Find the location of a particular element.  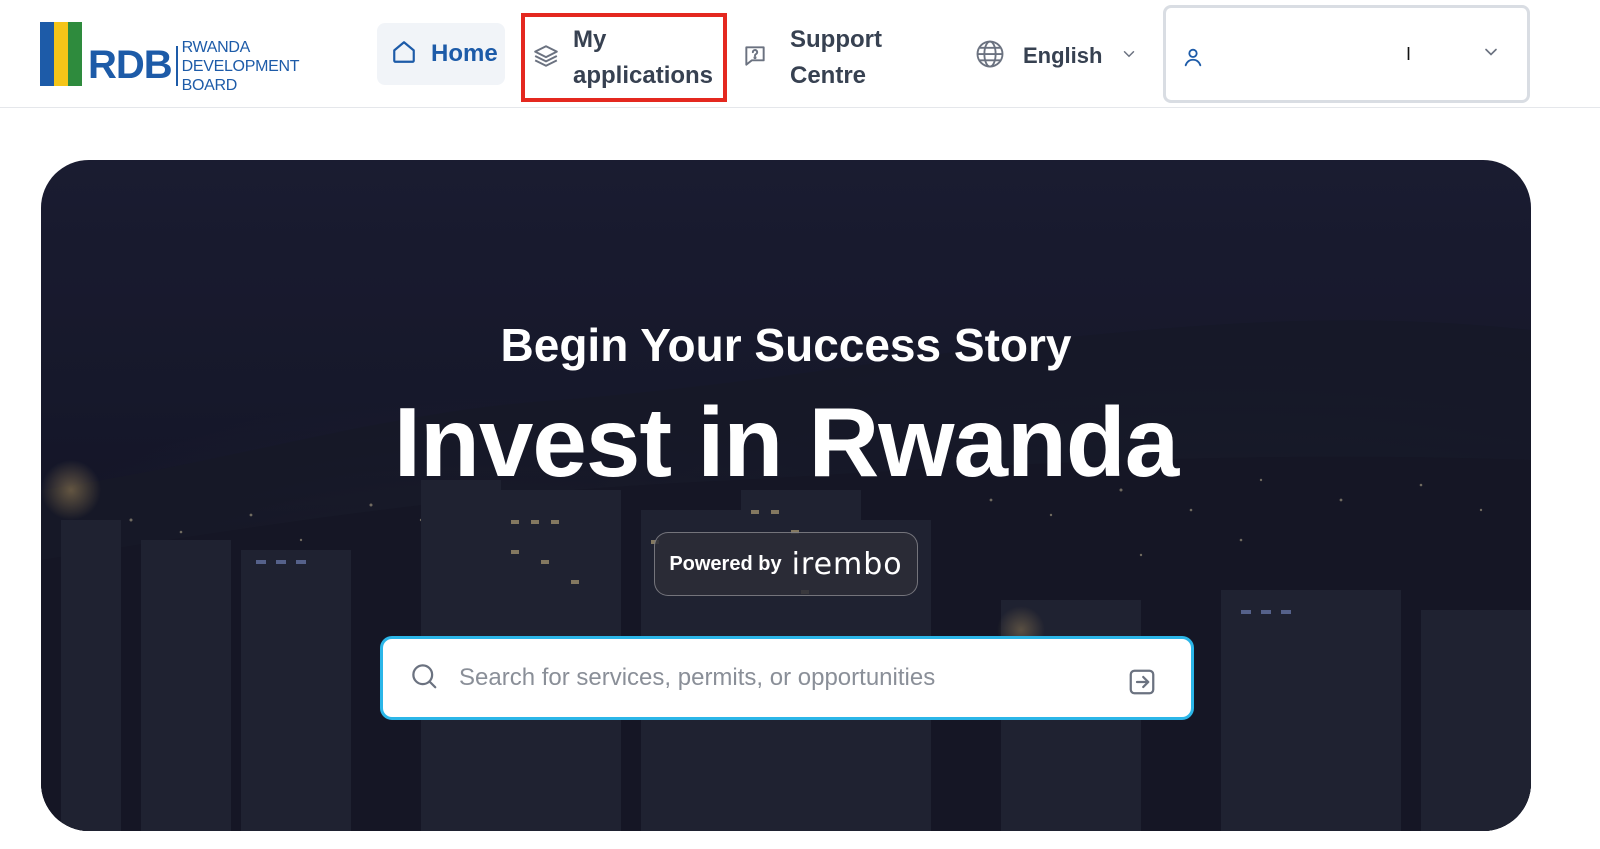

logo-text: RWANDA DEVELOPMENT BOARD is located at coordinates (266, 66).